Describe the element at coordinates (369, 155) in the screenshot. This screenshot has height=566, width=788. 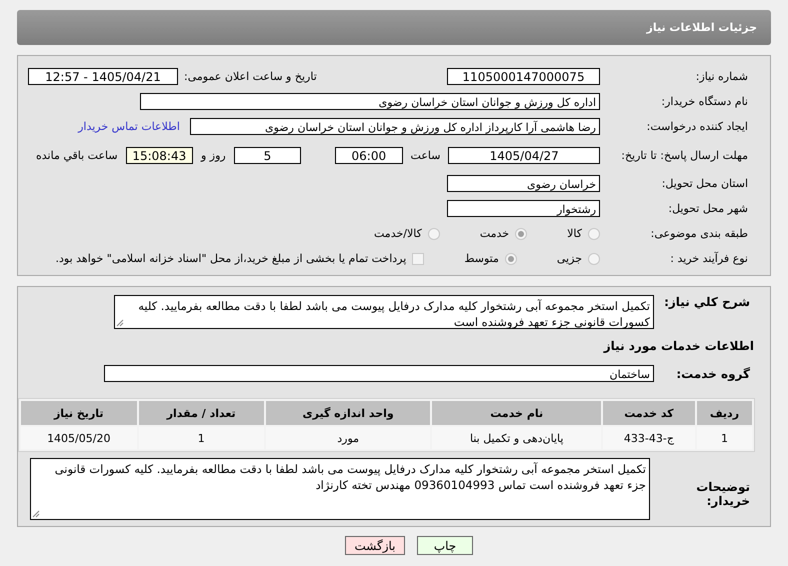
I see `deadline-time-field: 06:00` at that location.